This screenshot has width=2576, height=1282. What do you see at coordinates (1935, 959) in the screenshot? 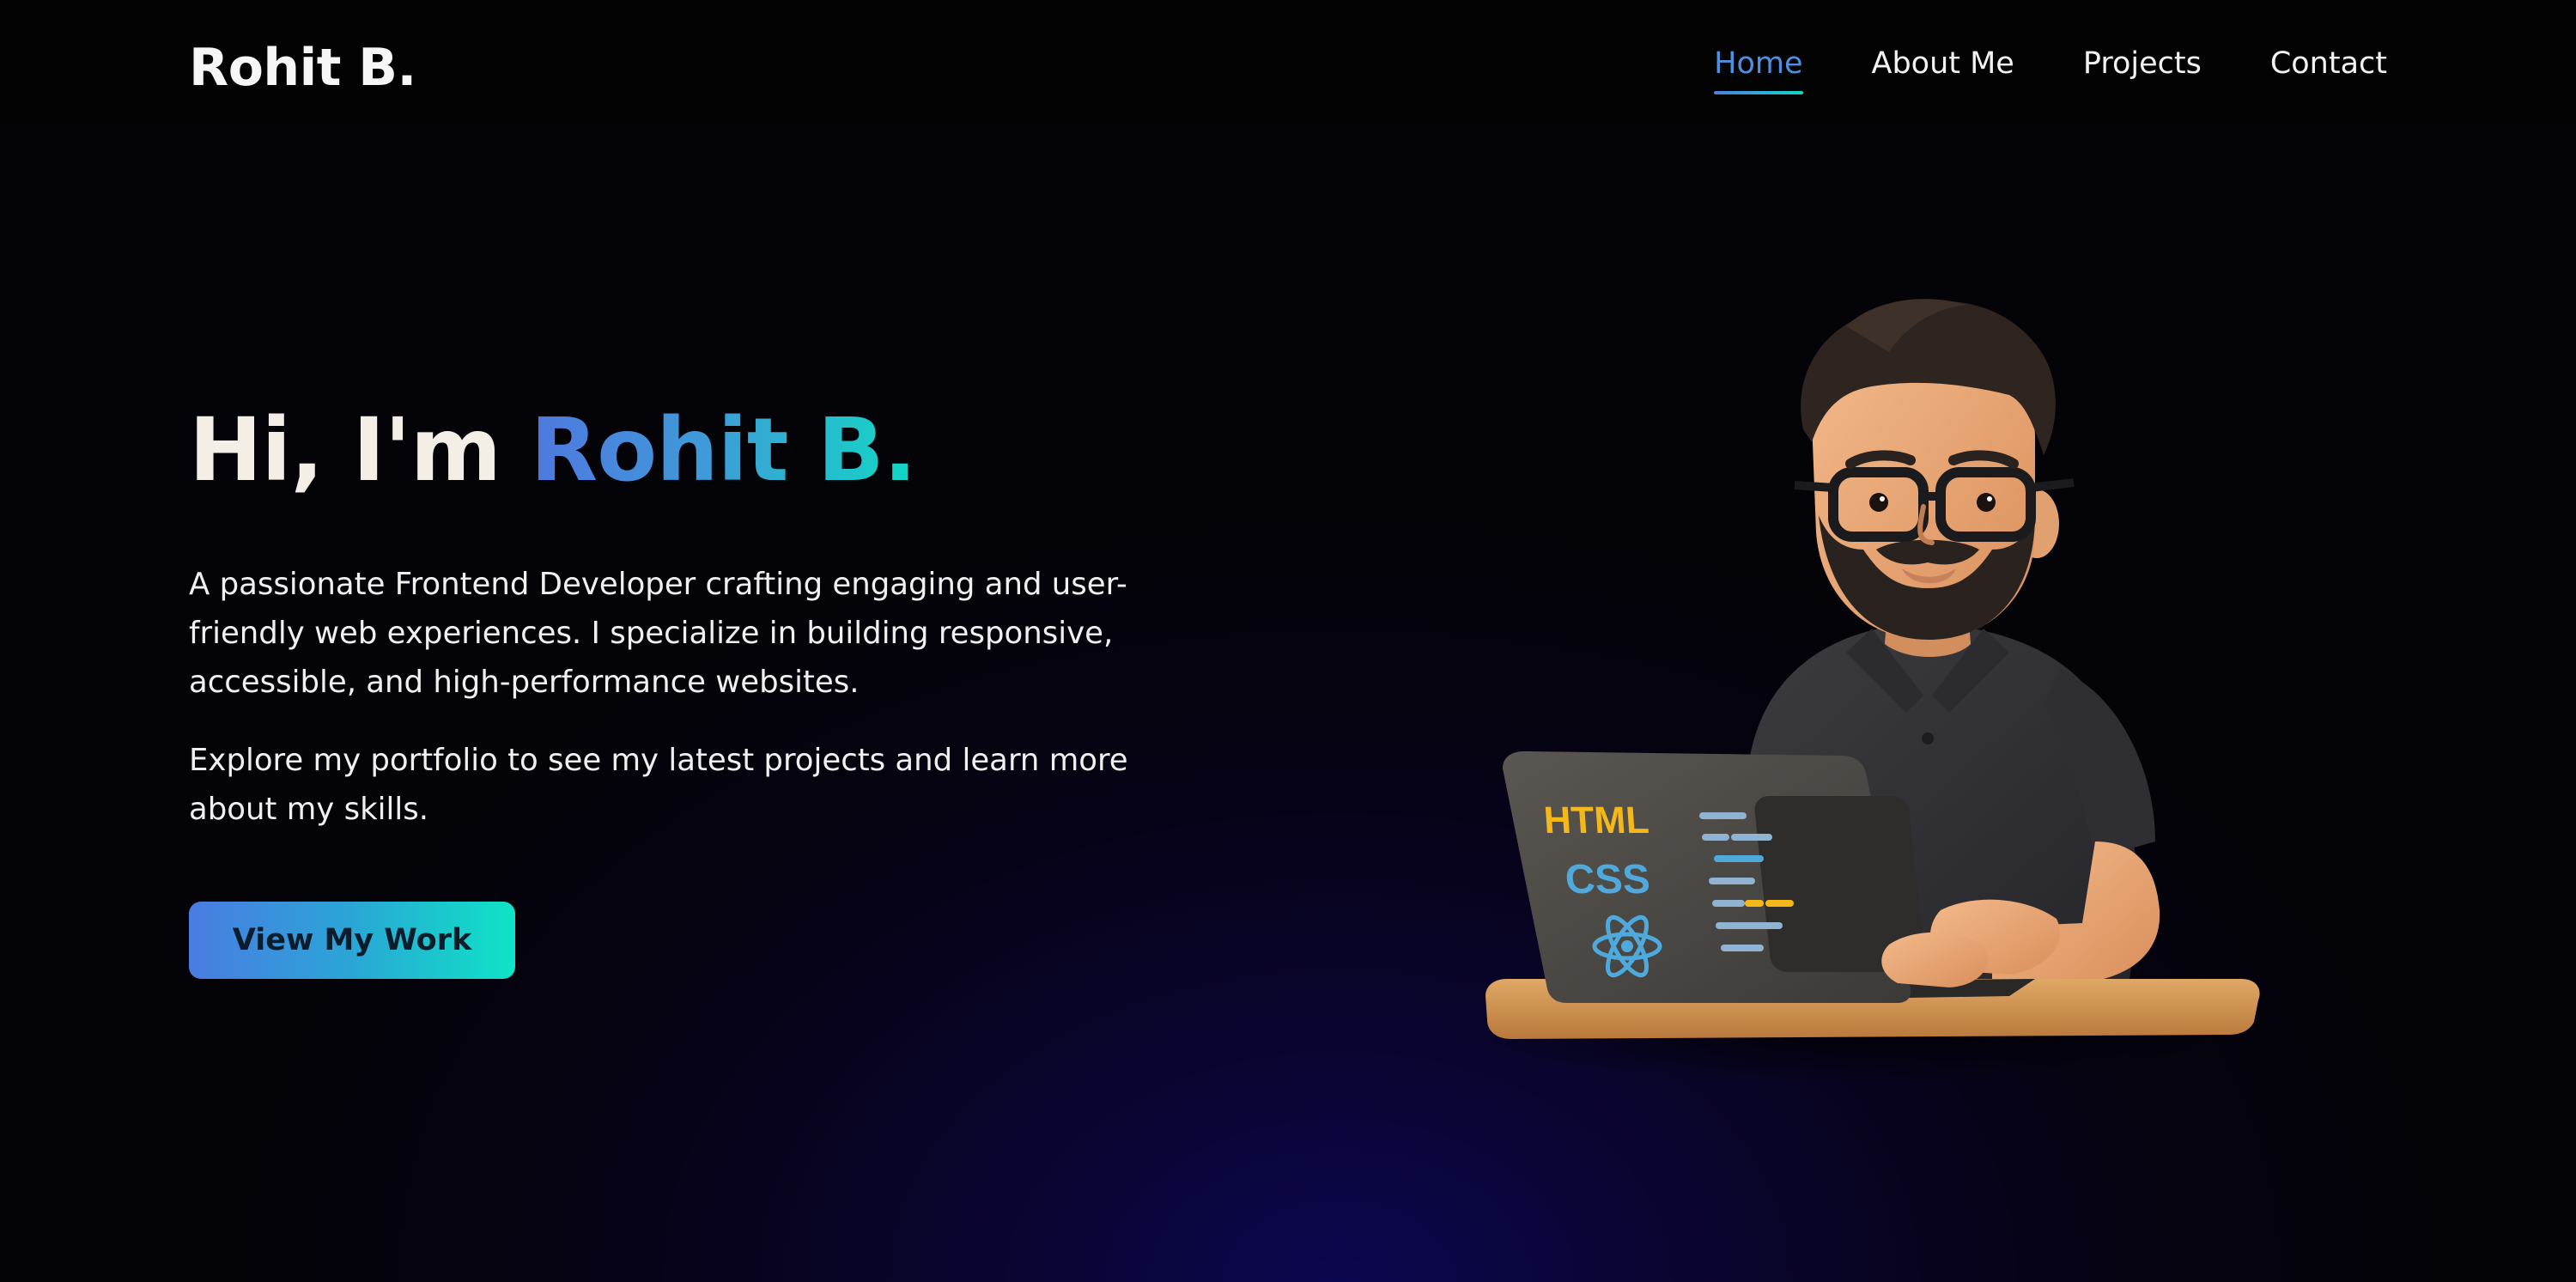
I see `person-hand` at bounding box center [1935, 959].